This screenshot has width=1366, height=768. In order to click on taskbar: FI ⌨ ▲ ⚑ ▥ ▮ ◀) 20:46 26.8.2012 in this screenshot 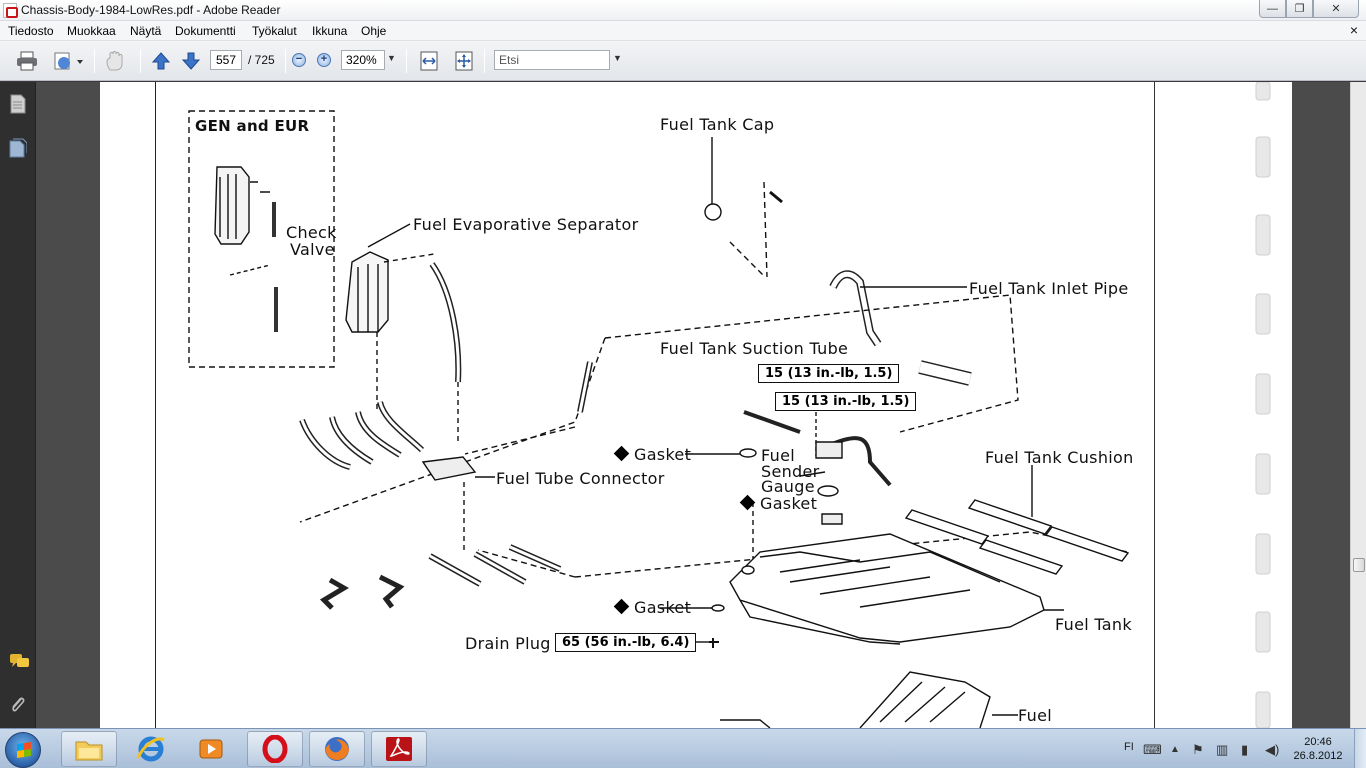, I will do `click(683, 748)`.